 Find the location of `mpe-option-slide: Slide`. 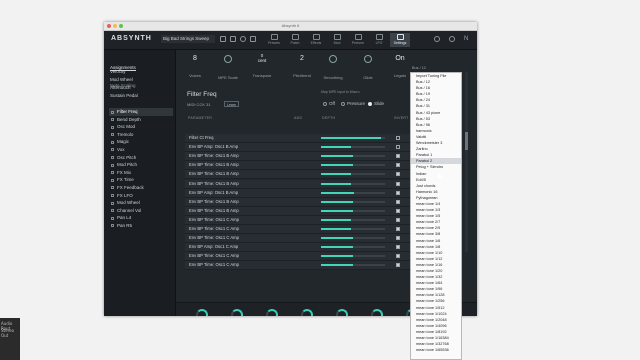

mpe-option-slide: Slide is located at coordinates (376, 103).